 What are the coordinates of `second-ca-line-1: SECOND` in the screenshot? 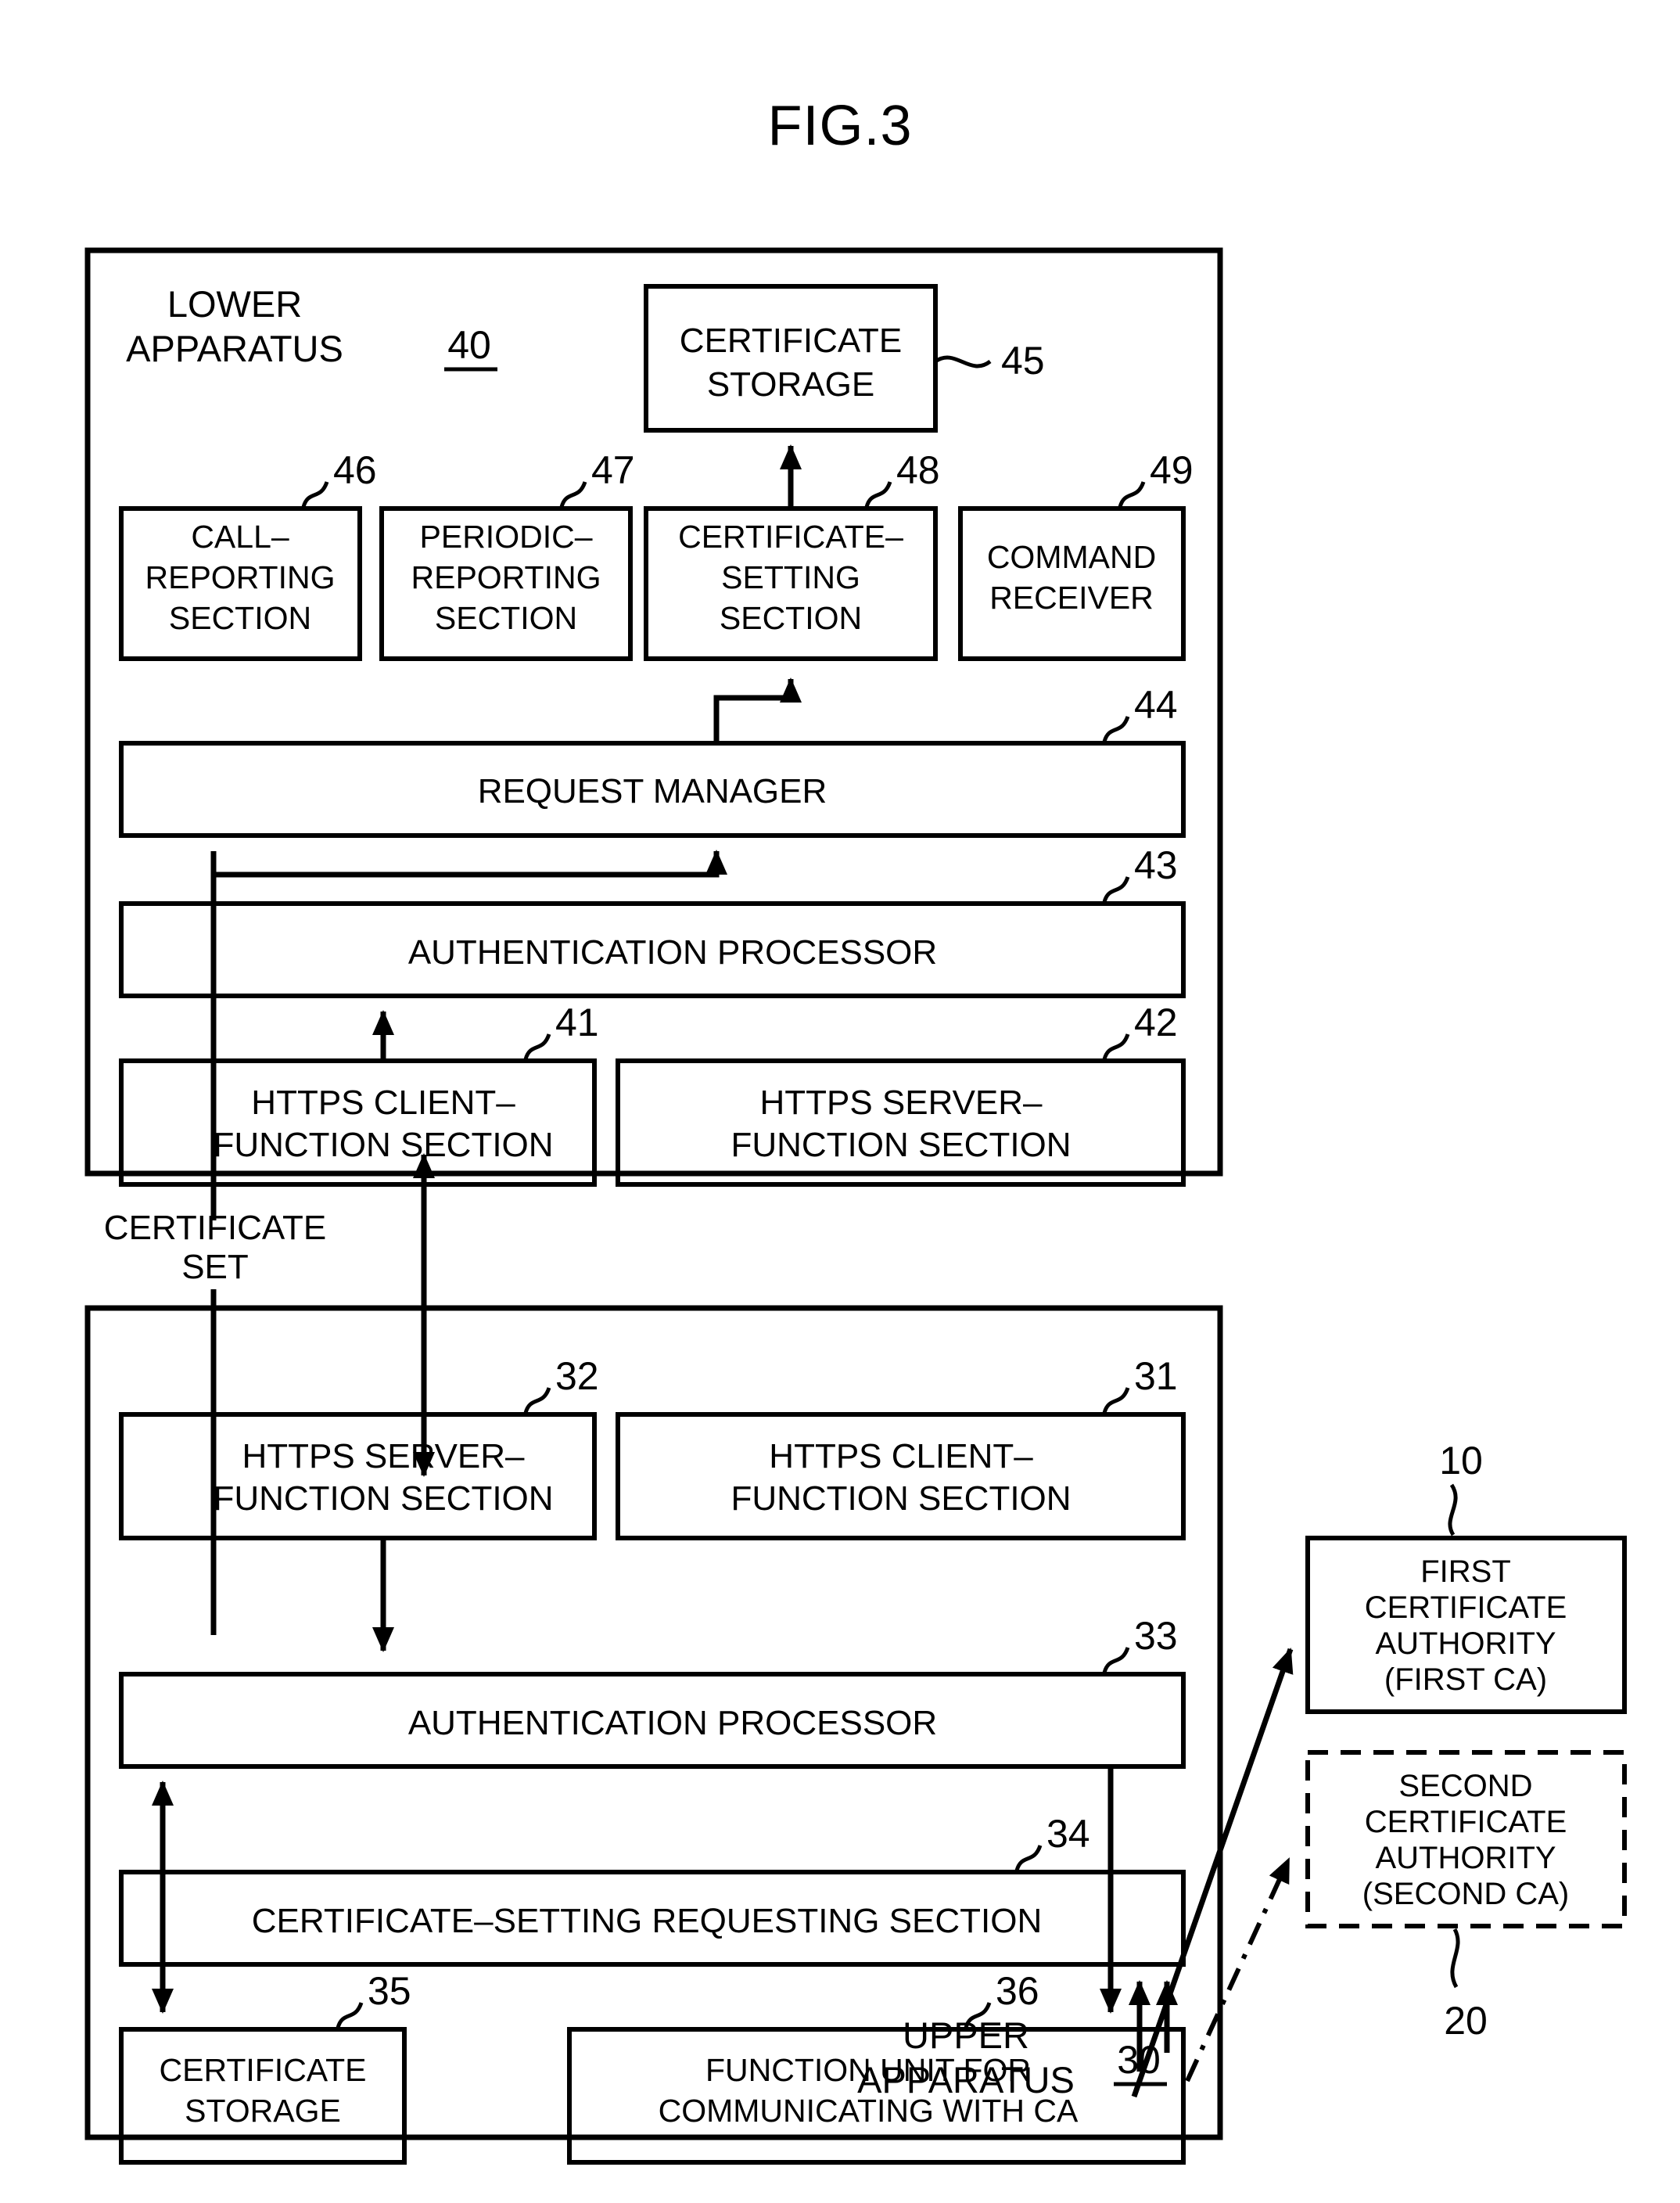 It's located at (1465, 1786).